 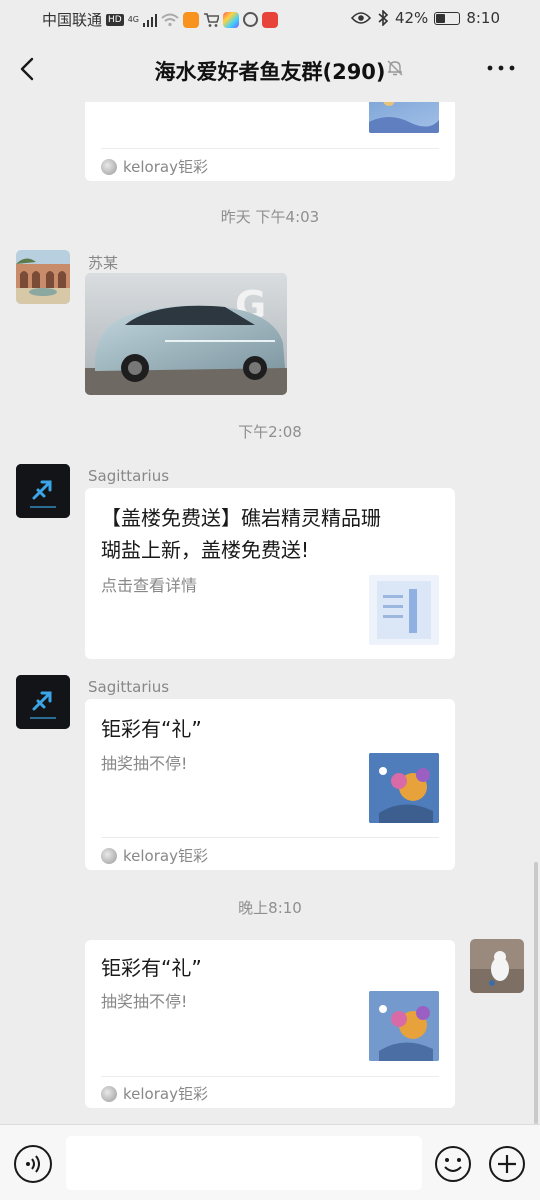 I want to click on courtyard-avatar-icon, so click(x=43, y=277).